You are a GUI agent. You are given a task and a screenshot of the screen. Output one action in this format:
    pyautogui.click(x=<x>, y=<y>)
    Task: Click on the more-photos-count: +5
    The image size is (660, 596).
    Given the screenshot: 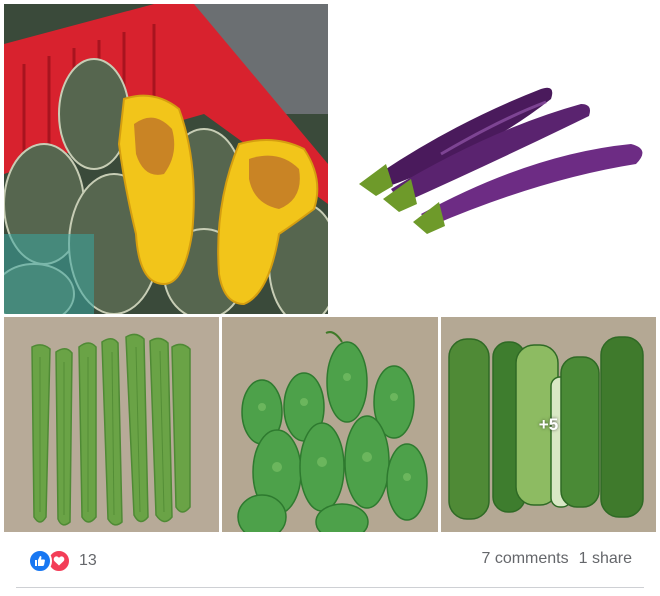 What is the action you would take?
    pyautogui.click(x=548, y=424)
    